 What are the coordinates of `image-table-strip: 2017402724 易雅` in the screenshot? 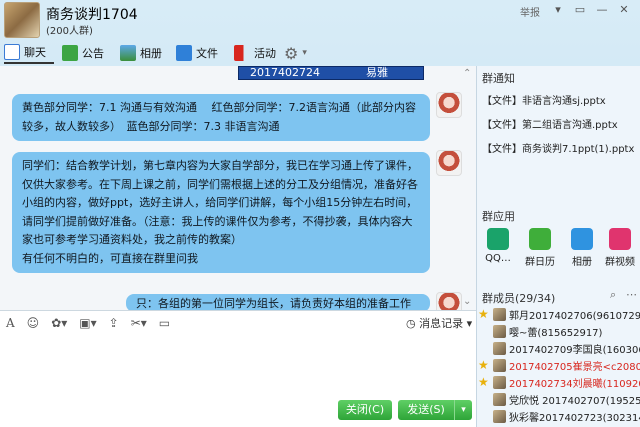 It's located at (331, 73).